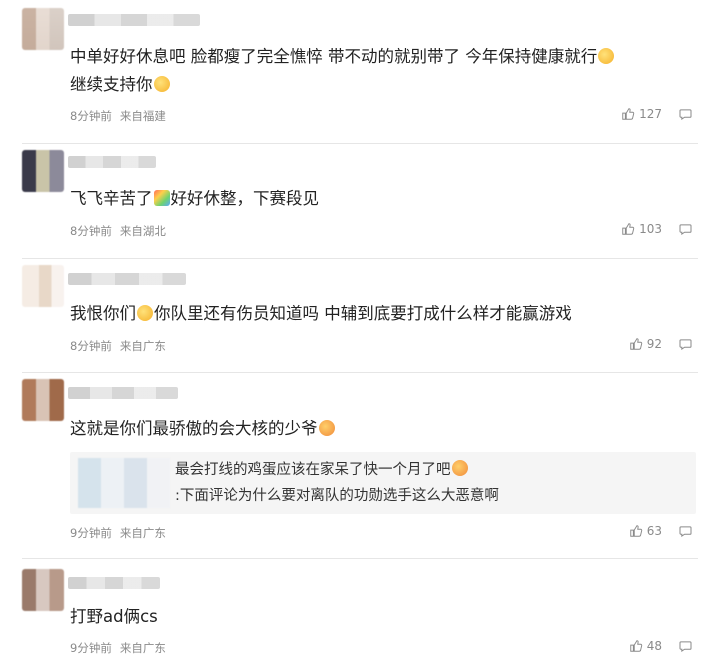  I want to click on like-count: 103, so click(650, 229).